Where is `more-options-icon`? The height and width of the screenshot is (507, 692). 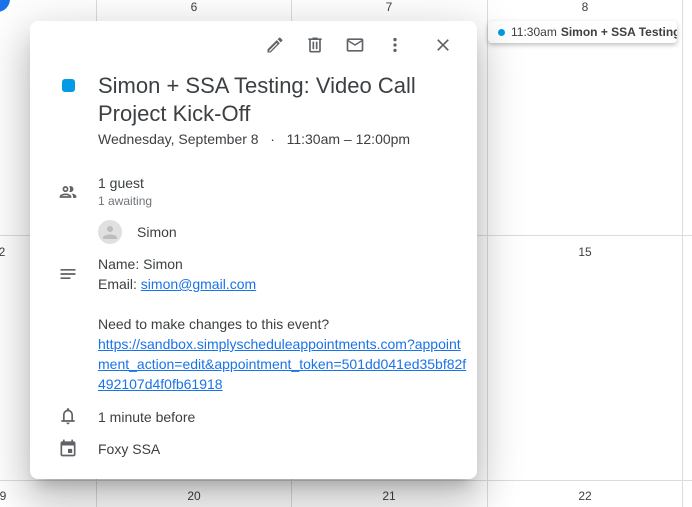 more-options-icon is located at coordinates (395, 45).